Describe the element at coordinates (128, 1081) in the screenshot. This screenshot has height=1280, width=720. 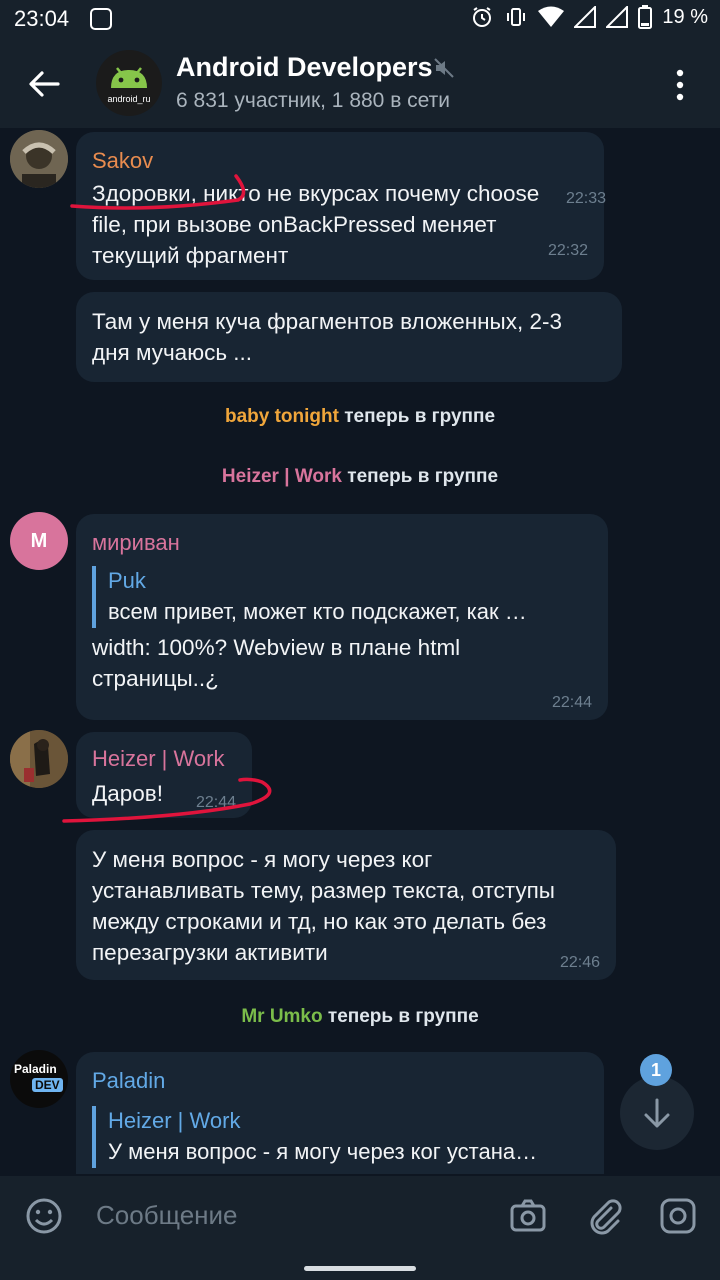
I see `sender-name: Paladin` at that location.